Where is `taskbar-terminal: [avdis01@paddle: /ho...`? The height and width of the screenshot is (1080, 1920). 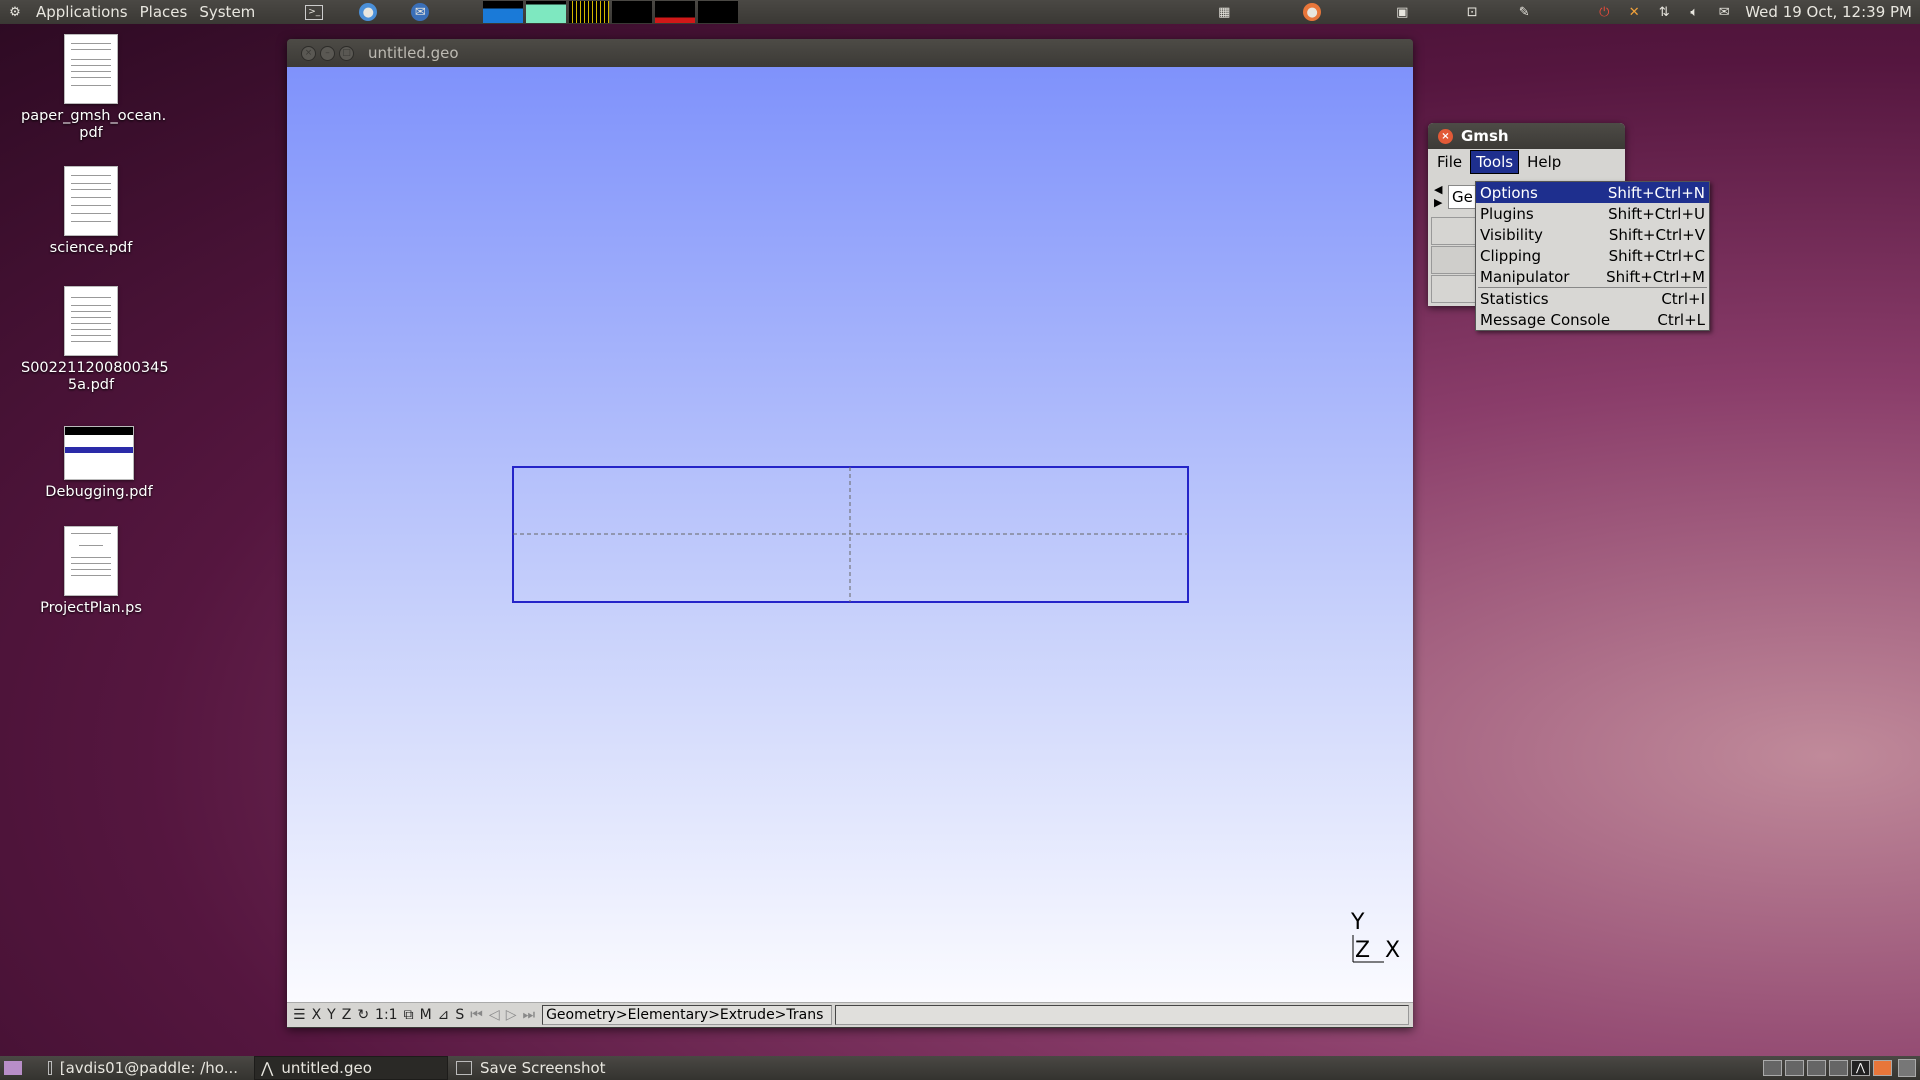
taskbar-terminal: [avdis01@paddle: /ho... is located at coordinates (143, 1068).